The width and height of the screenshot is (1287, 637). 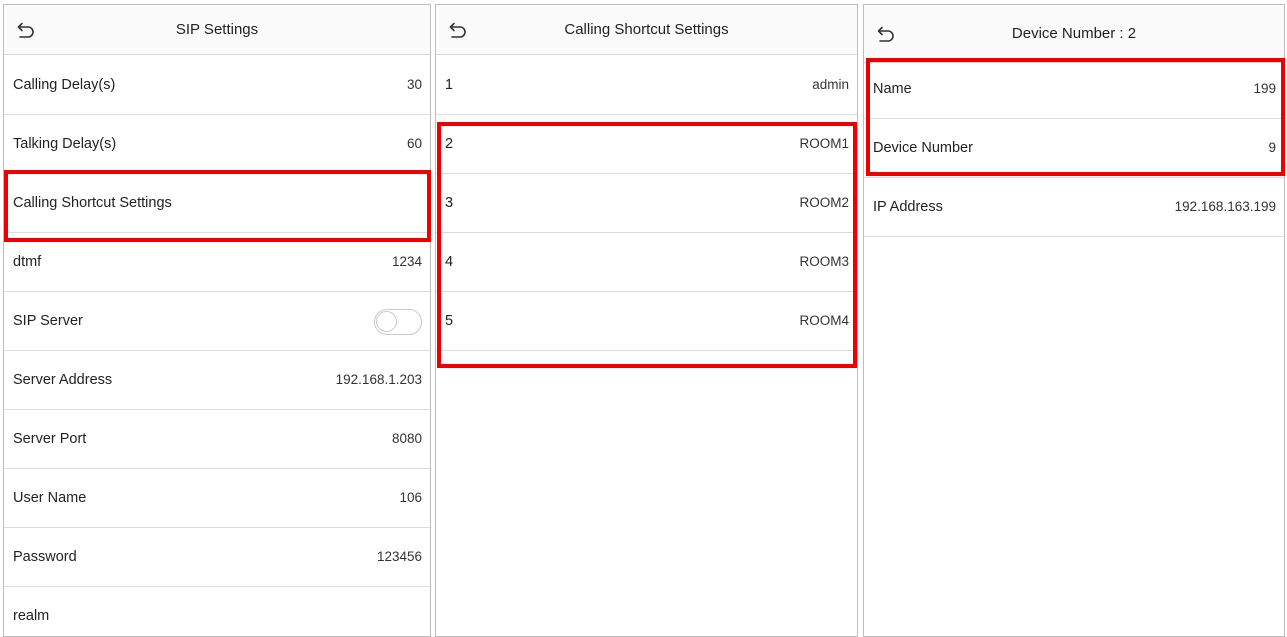 I want to click on shortcut-row-5: 5 ROOM4, so click(x=646, y=321).